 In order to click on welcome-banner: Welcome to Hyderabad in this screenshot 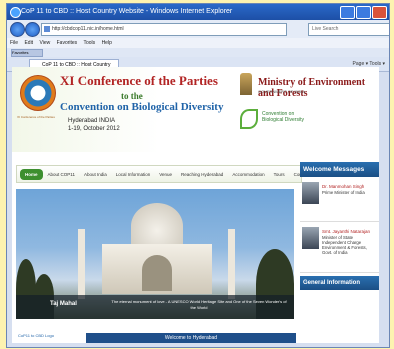, I will do `click(191, 338)`.